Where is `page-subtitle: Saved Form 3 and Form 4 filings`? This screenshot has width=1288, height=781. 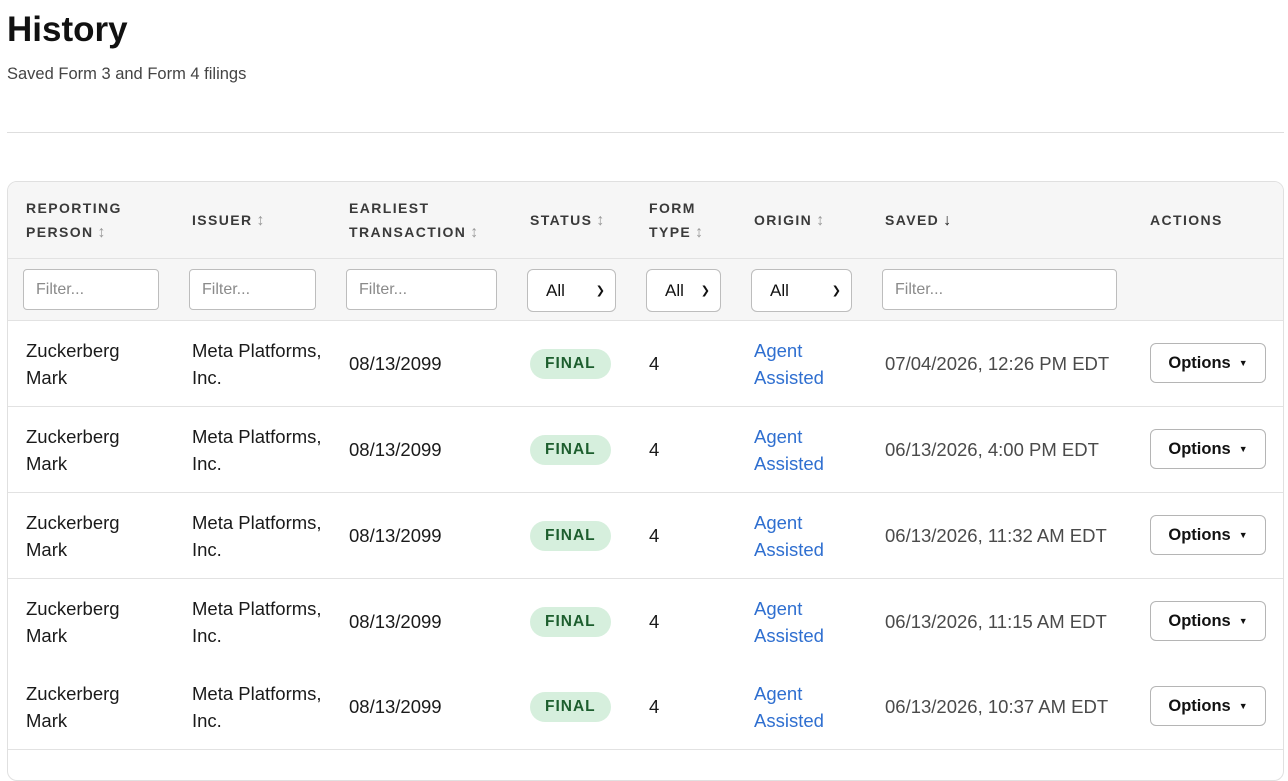
page-subtitle: Saved Form 3 and Form 4 filings is located at coordinates (127, 74).